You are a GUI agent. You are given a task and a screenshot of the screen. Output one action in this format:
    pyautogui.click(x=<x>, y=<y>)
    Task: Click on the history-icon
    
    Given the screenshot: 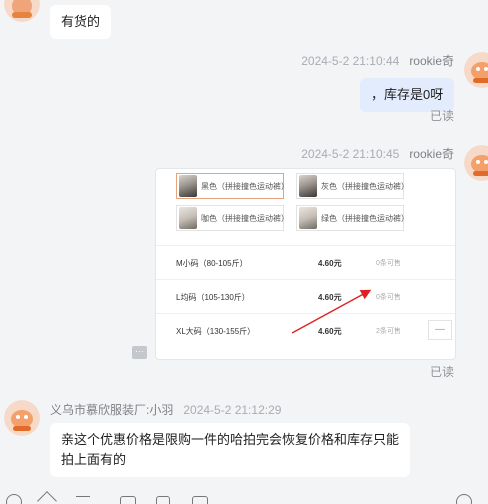 What is the action you would take?
    pyautogui.click(x=464, y=499)
    